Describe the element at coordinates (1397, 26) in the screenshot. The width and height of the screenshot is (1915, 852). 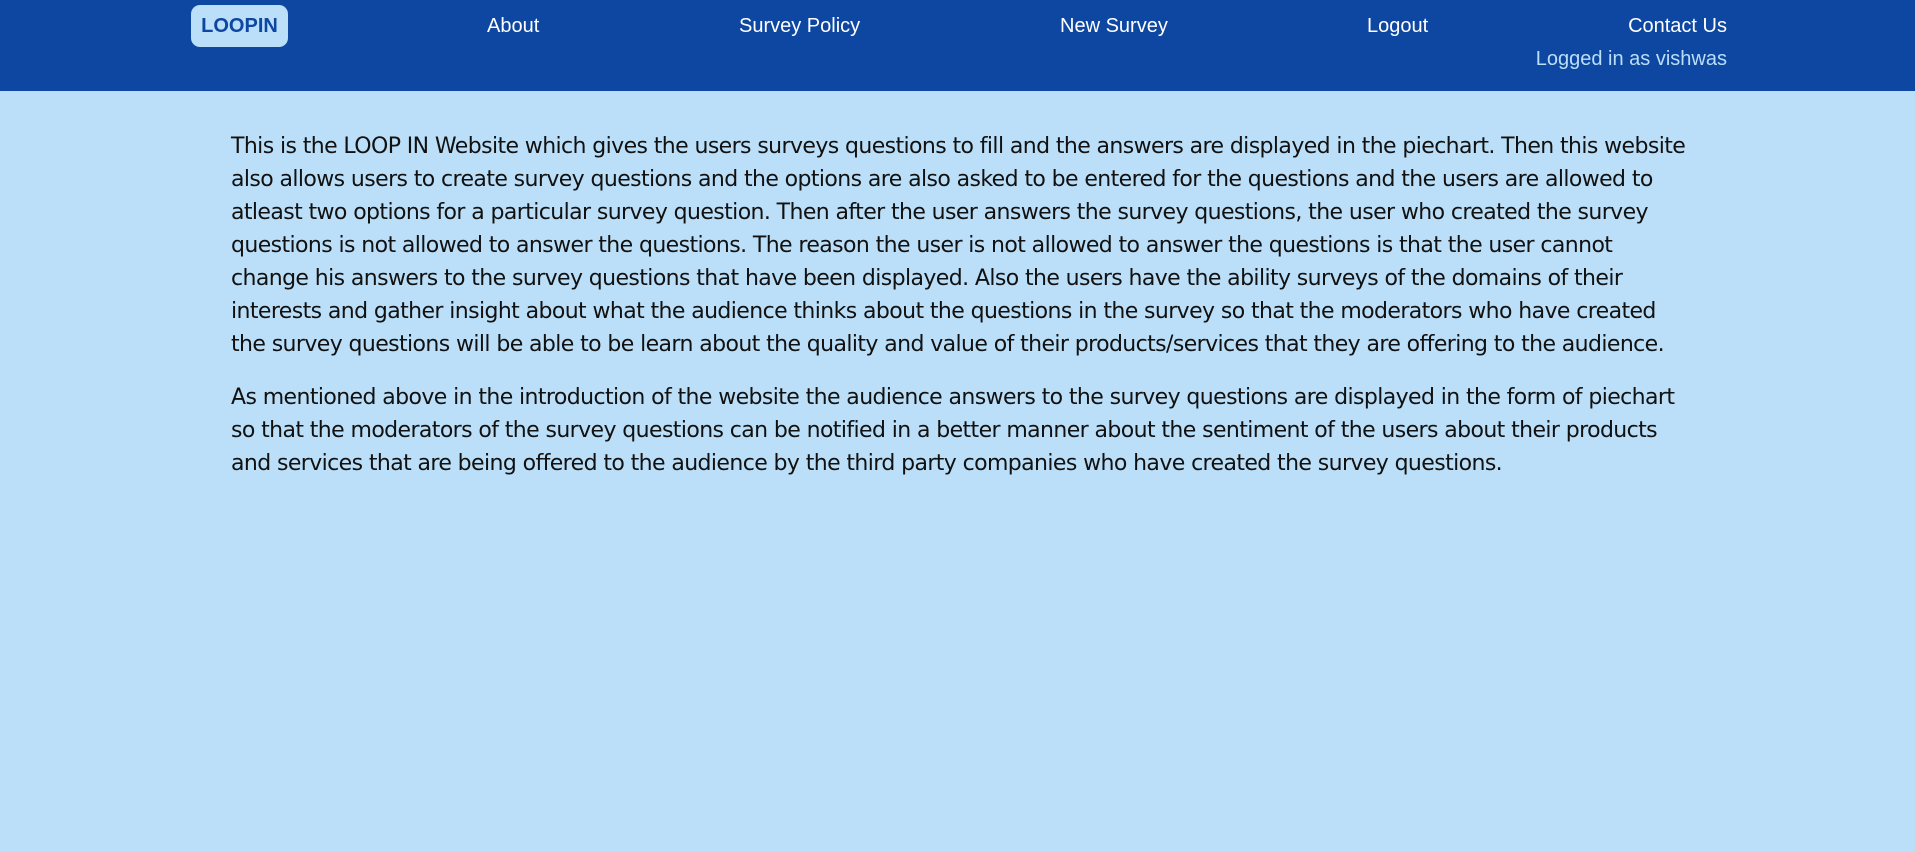
I see `nav-link-logout: Logout` at that location.